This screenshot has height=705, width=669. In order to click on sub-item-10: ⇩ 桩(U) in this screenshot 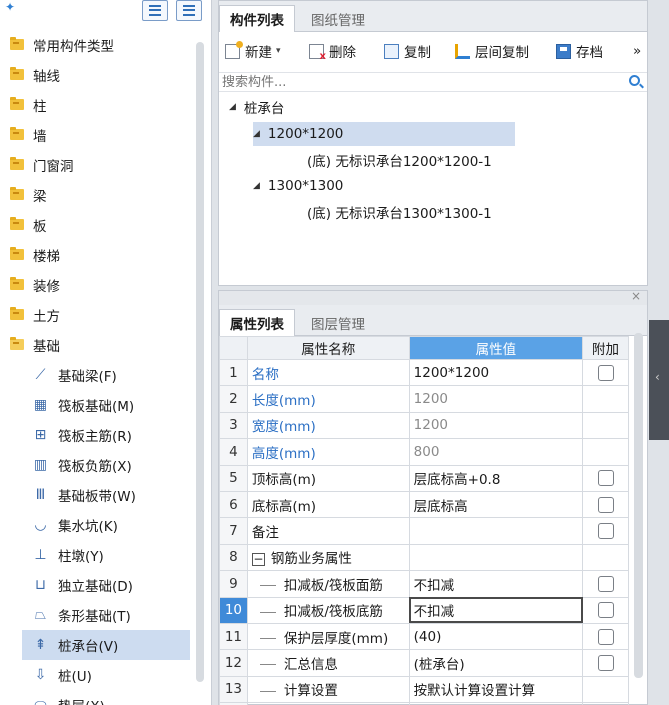, I will do `click(98, 675)`.